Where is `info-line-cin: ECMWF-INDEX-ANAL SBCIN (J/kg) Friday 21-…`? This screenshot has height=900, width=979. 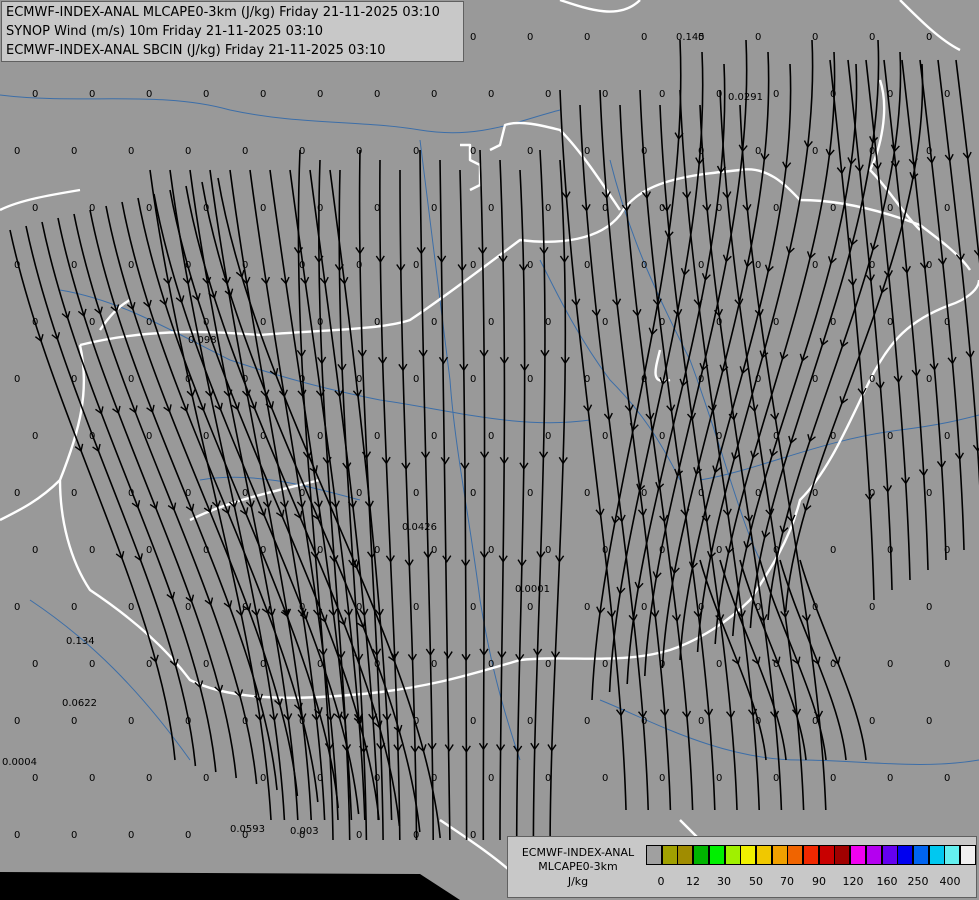 info-line-cin: ECMWF-INDEX-ANAL SBCIN (J/kg) Friday 21-… is located at coordinates (196, 50).